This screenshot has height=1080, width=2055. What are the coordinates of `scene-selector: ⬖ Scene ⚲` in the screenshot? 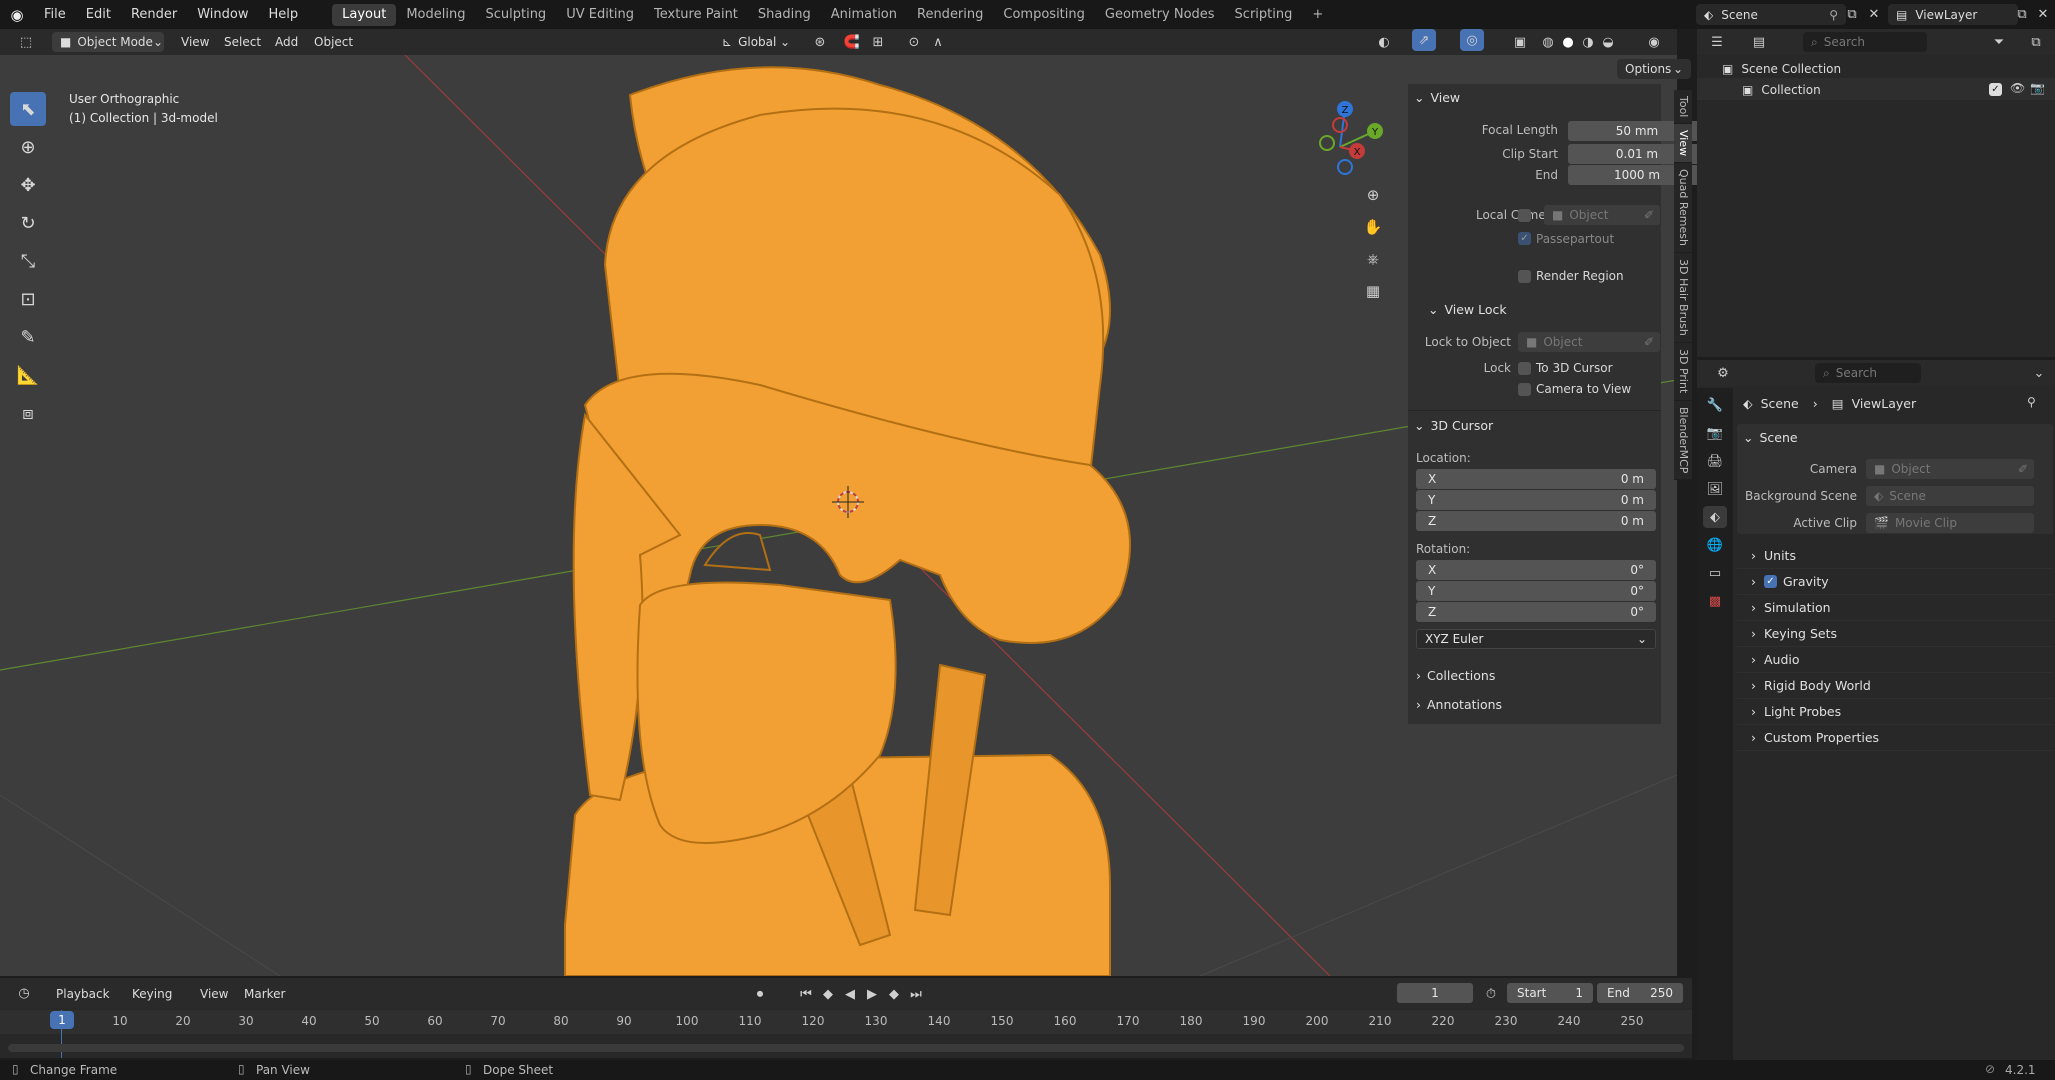 It's located at (1771, 14).